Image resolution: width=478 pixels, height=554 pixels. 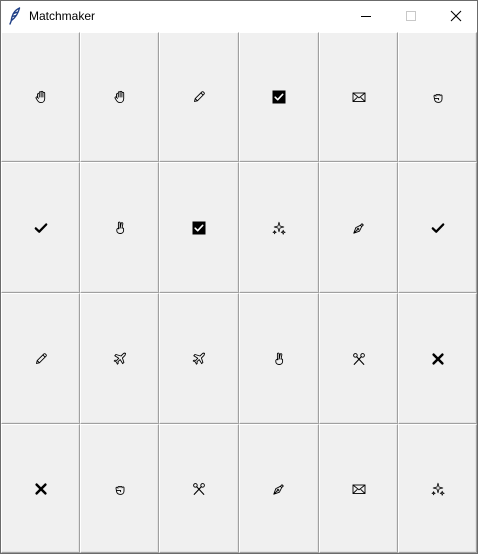 What do you see at coordinates (15, 16) in the screenshot?
I see `feather-icon` at bounding box center [15, 16].